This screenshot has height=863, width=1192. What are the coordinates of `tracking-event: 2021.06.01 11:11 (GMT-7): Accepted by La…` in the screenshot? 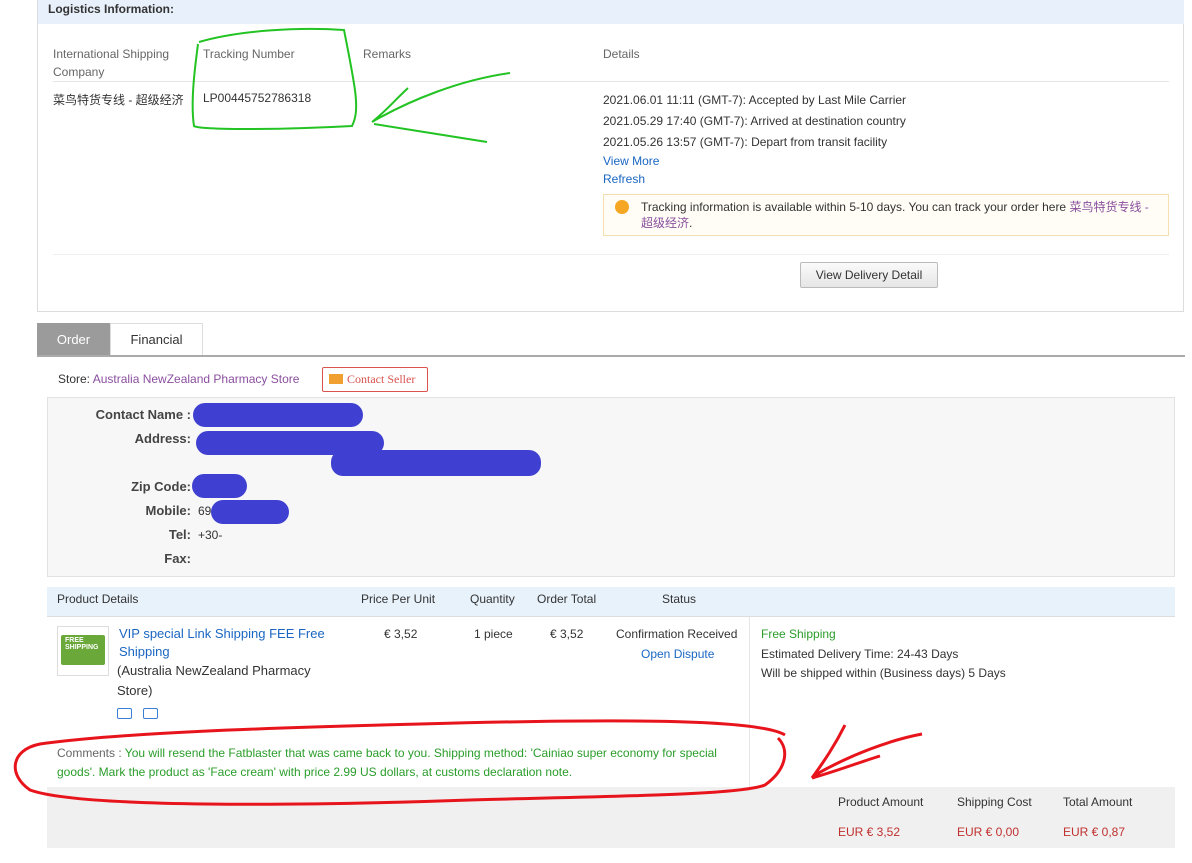 It's located at (755, 100).